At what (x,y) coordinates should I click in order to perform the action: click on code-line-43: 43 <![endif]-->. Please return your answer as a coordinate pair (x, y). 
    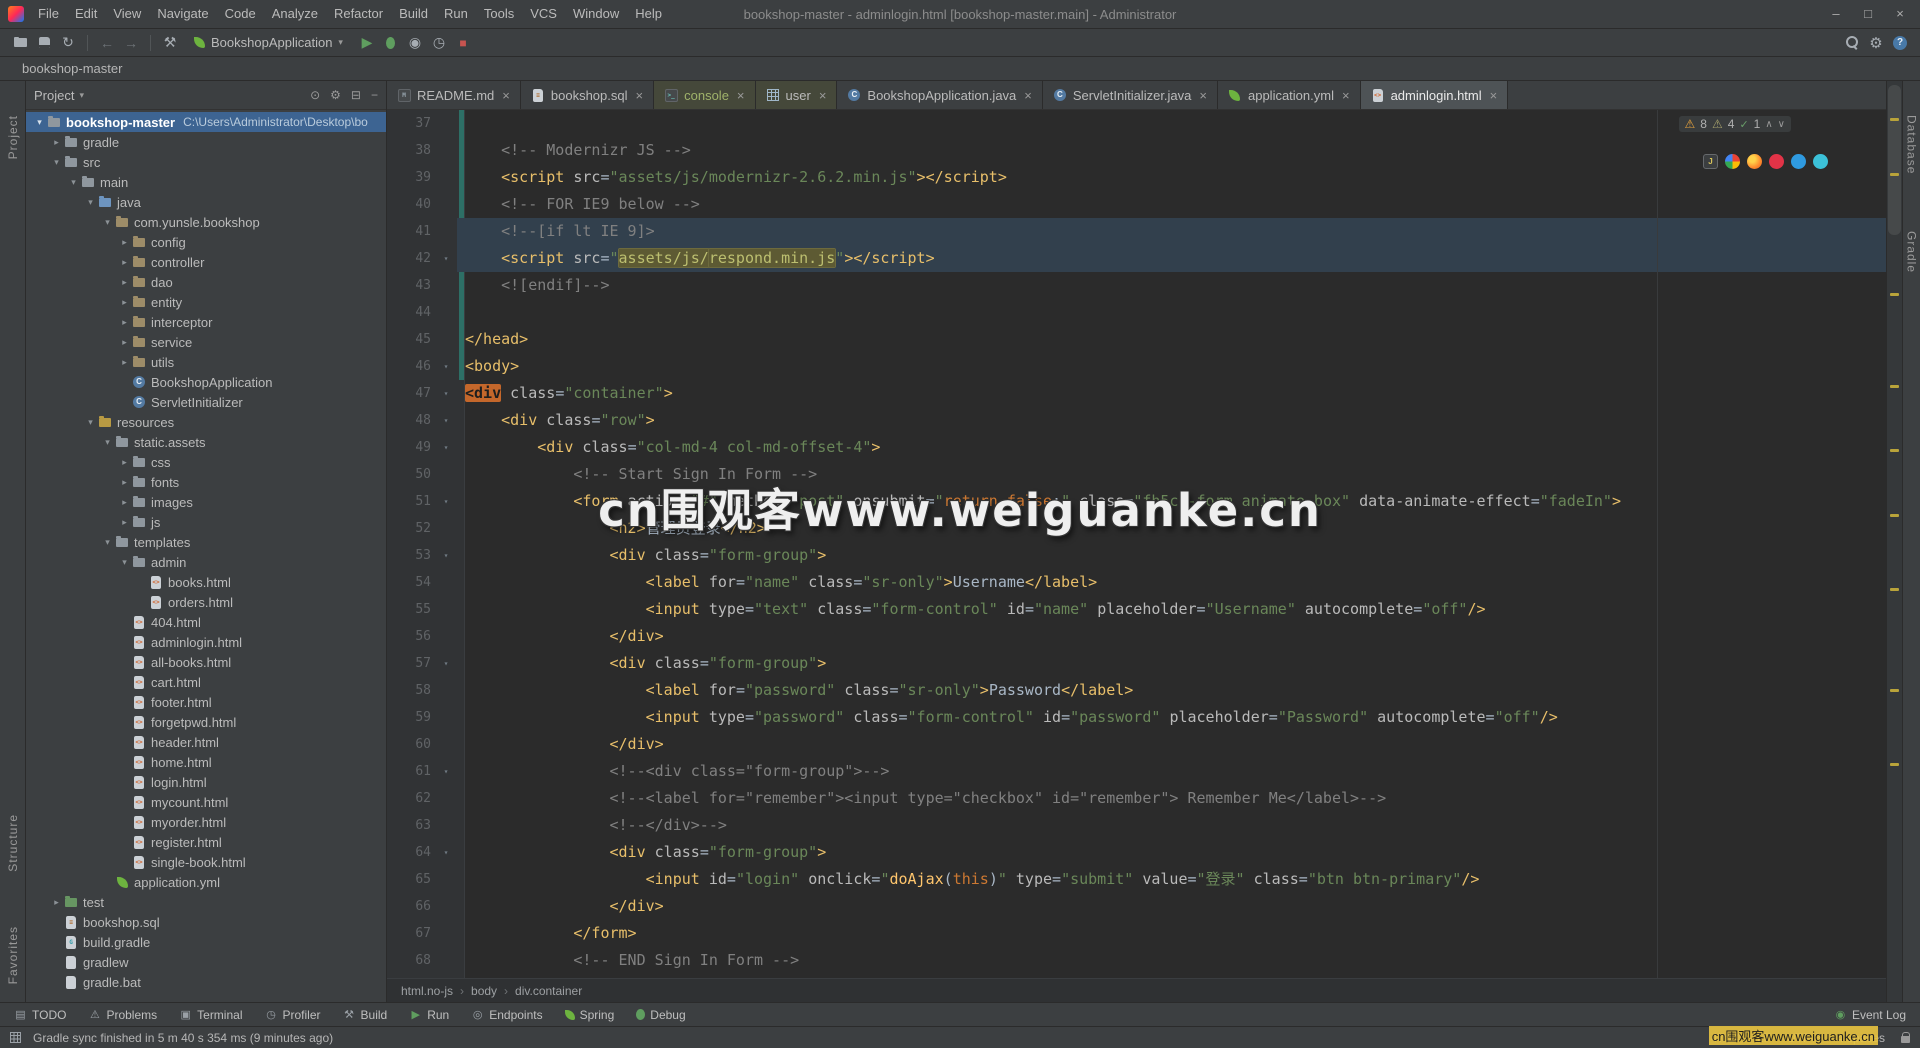
    Looking at the image, I should click on (1136, 285).